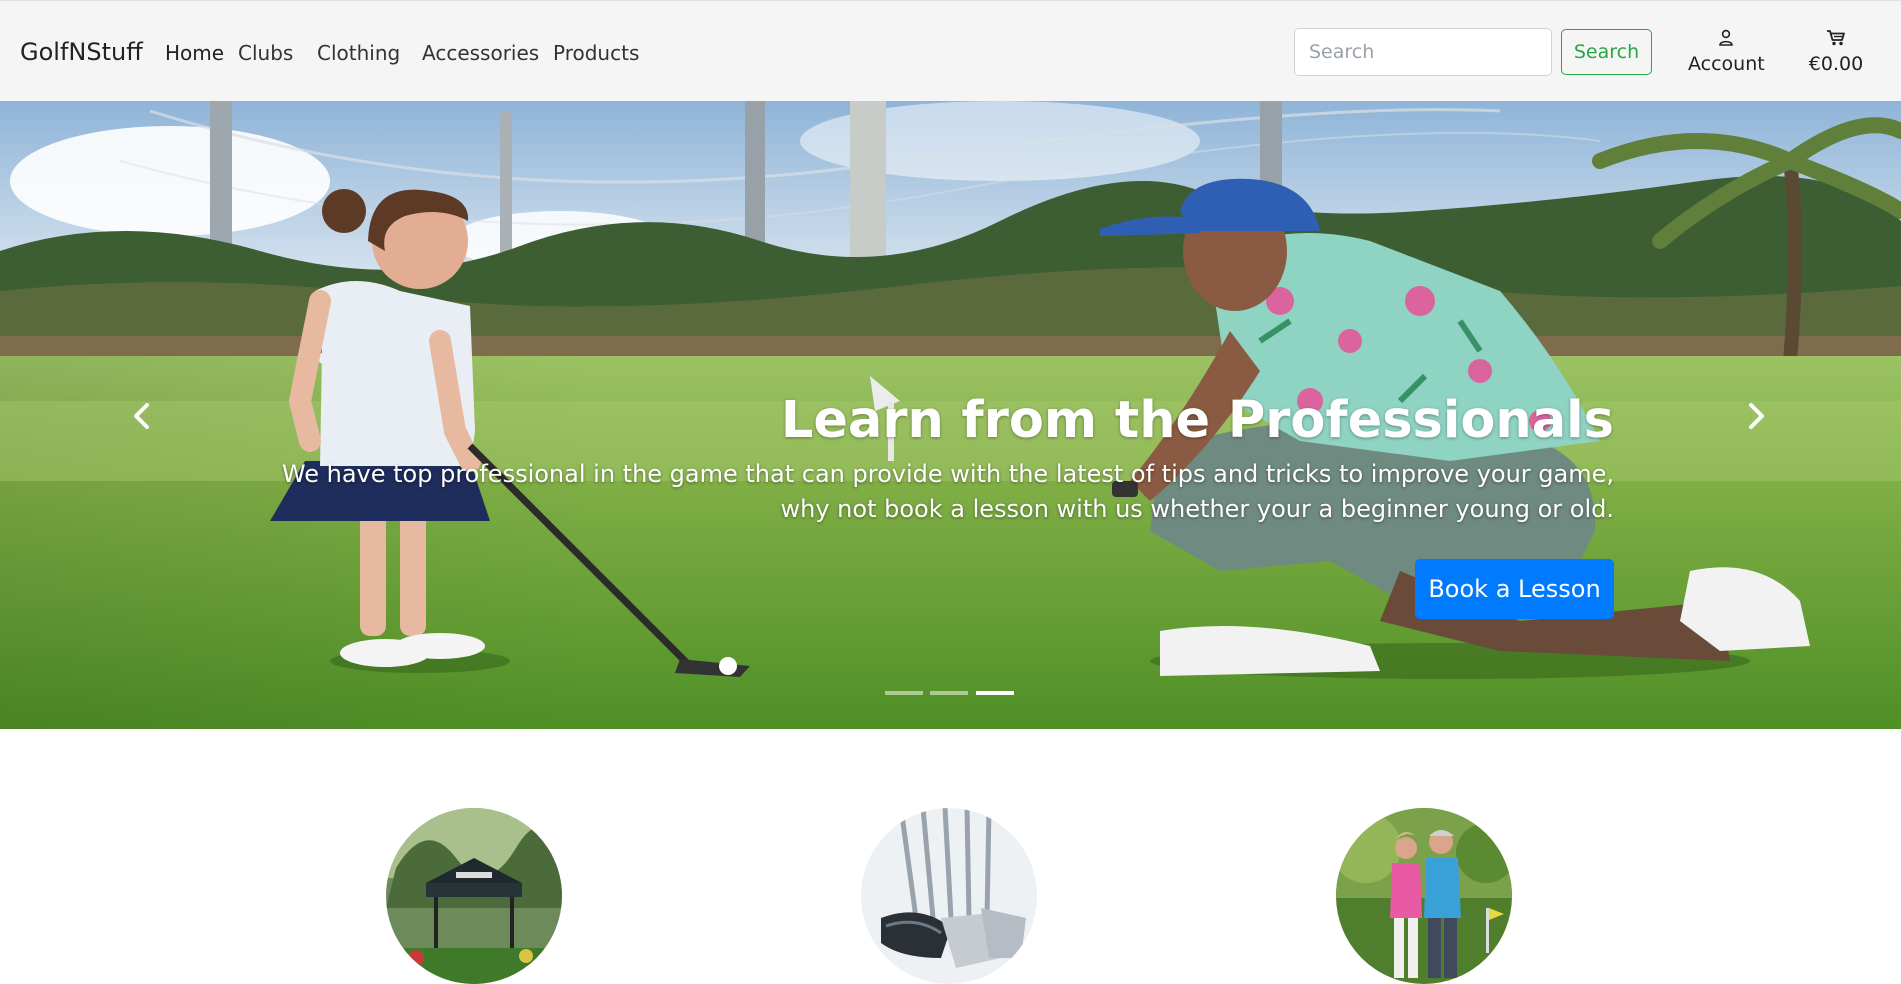 Image resolution: width=1901 pixels, height=984 pixels. What do you see at coordinates (1836, 52) in the screenshot?
I see `cart-link: €0.00` at bounding box center [1836, 52].